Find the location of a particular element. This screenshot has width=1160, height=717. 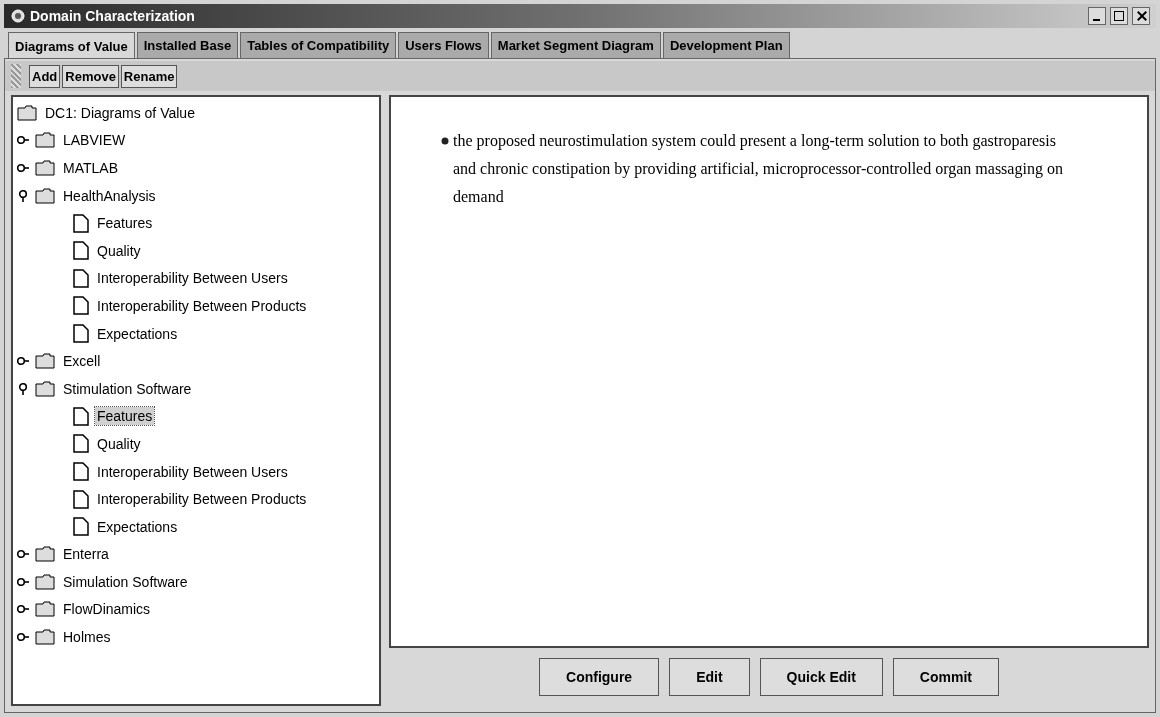

tab: Development Plan is located at coordinates (726, 45).